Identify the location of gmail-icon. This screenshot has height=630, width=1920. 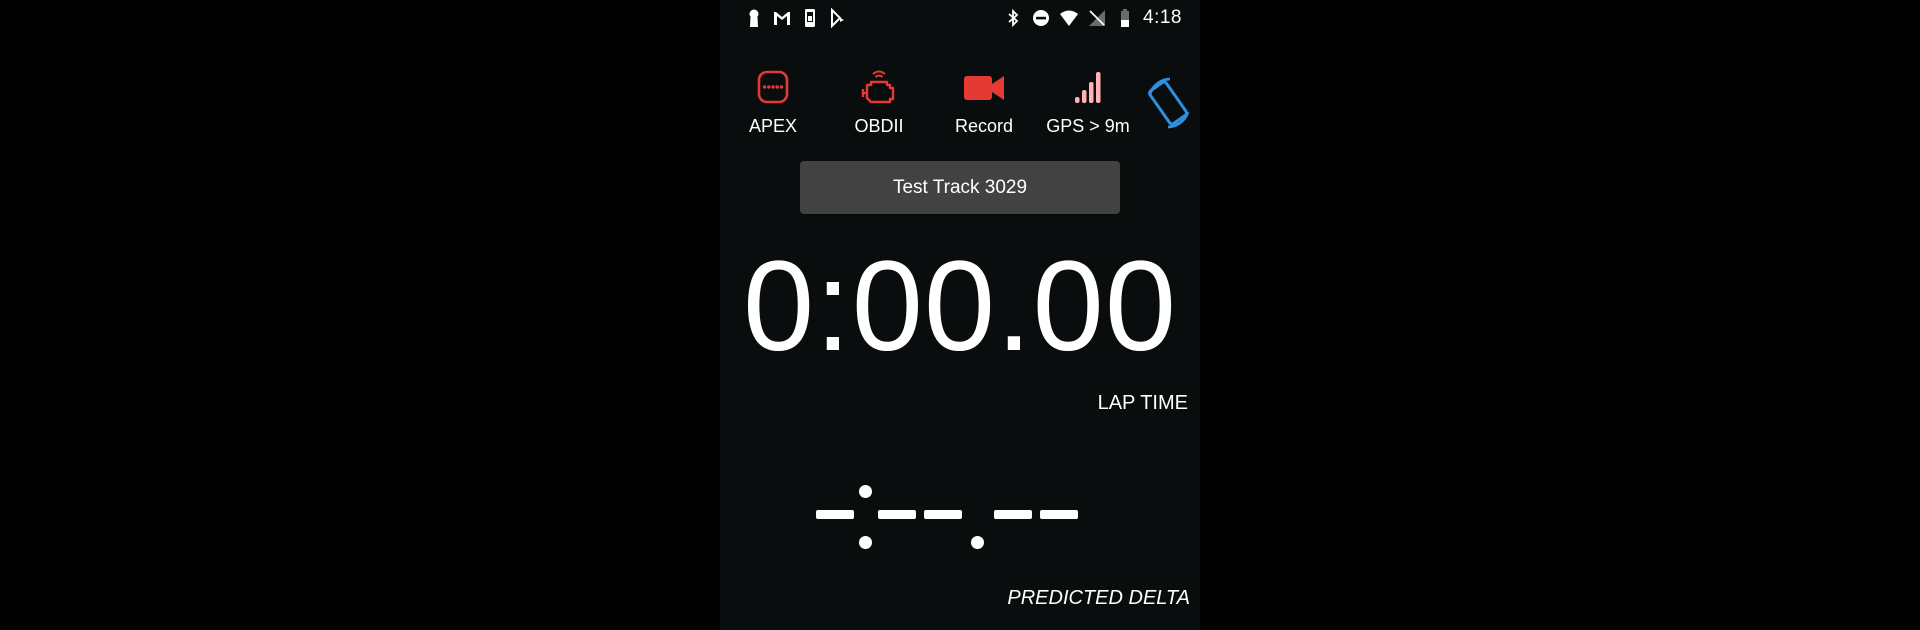
(782, 18).